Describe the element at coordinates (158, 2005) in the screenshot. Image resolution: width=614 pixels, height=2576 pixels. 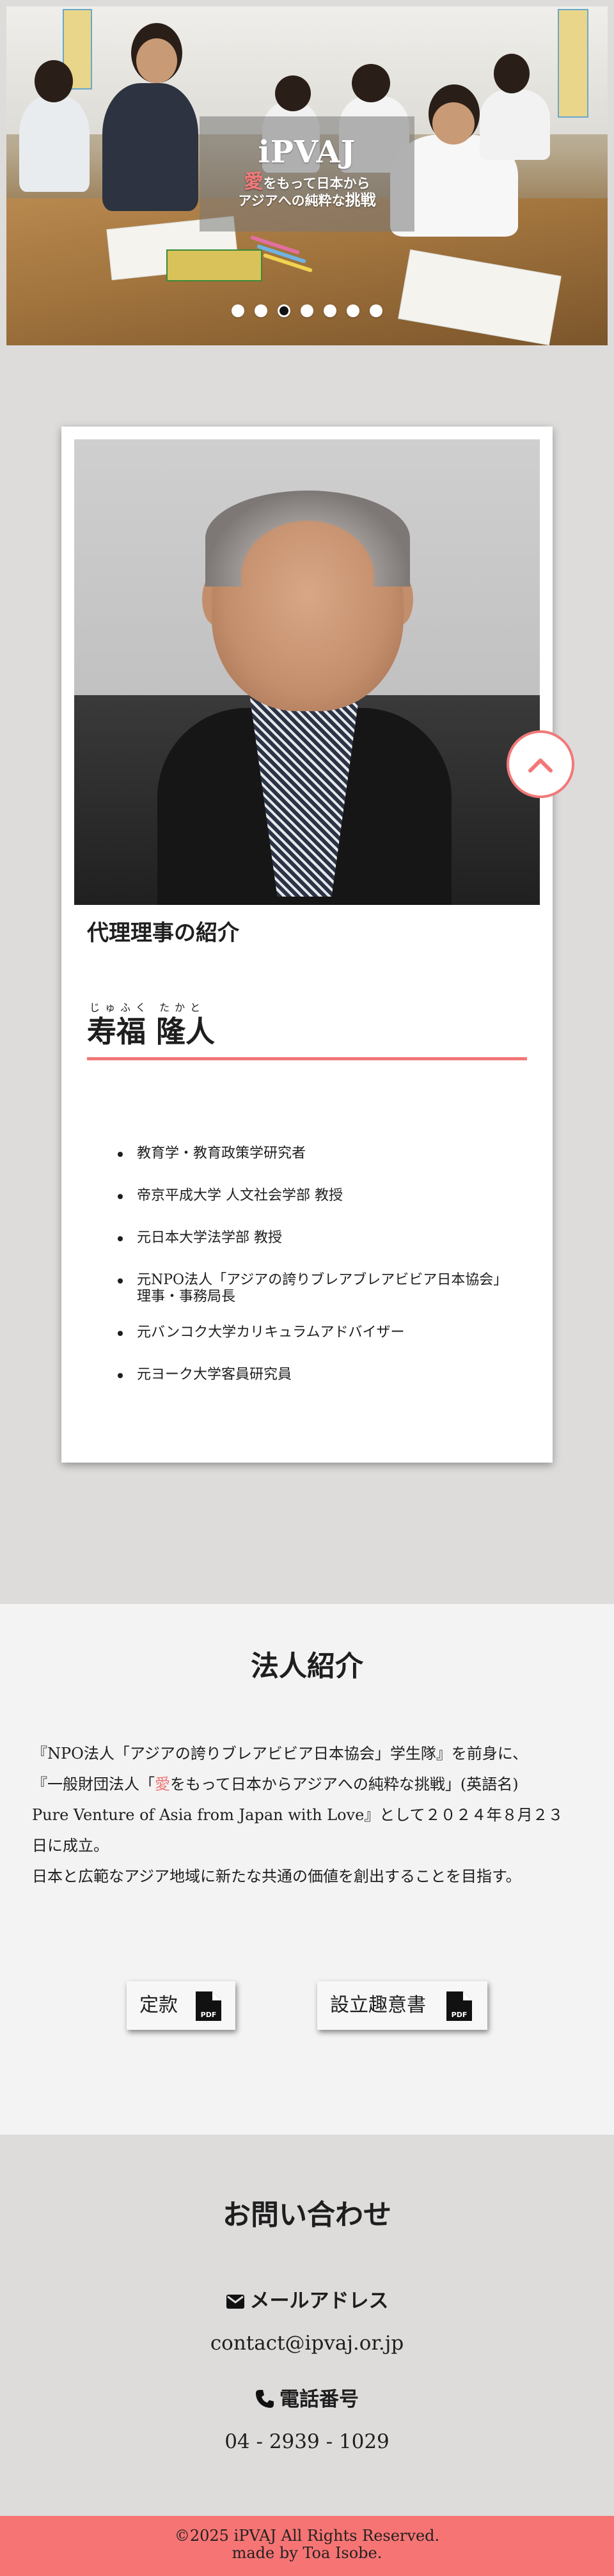
I see `articles-label: 定款` at that location.